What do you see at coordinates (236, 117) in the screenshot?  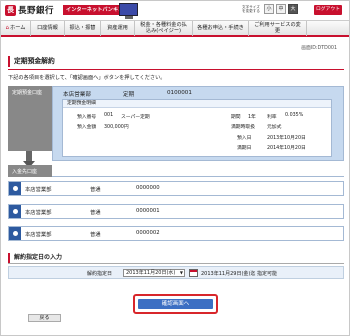 I see `period-label: 期間` at bounding box center [236, 117].